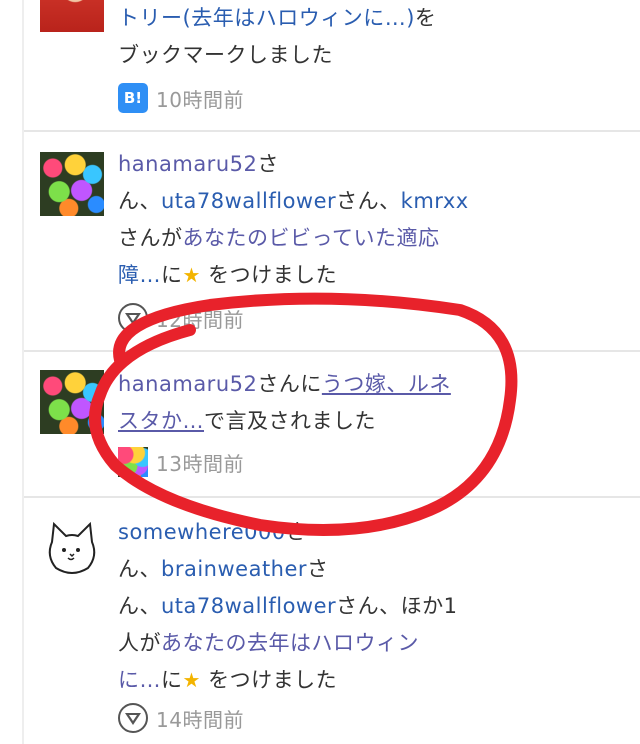 The image size is (640, 744). Describe the element at coordinates (150, 238) in the screenshot. I see `text-san: さんが` at that location.